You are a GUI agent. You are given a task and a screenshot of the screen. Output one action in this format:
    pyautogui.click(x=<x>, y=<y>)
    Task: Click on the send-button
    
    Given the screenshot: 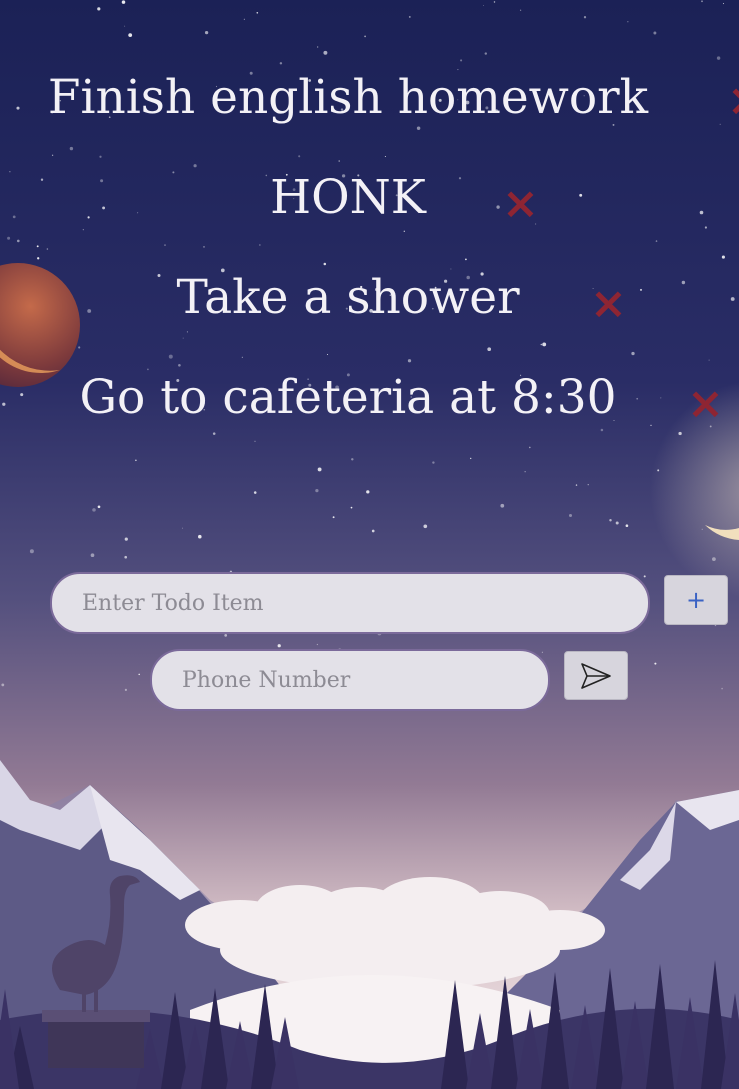 What is the action you would take?
    pyautogui.click(x=596, y=675)
    